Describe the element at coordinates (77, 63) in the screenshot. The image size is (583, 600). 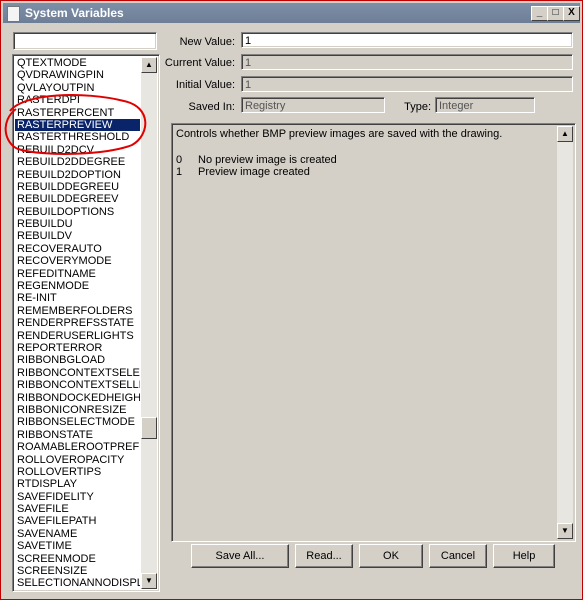
I see `variable-list-item: QTEXTMODE` at that location.